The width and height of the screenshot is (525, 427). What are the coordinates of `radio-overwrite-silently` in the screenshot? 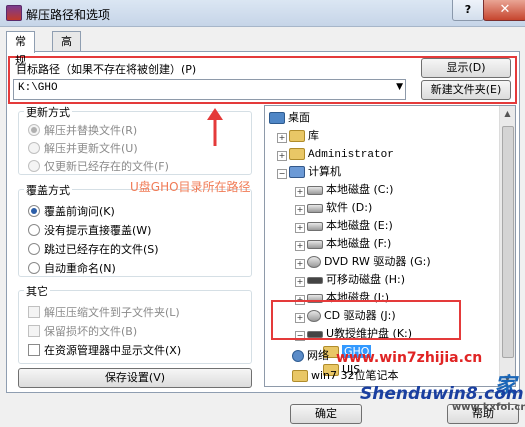 It's located at (34, 230).